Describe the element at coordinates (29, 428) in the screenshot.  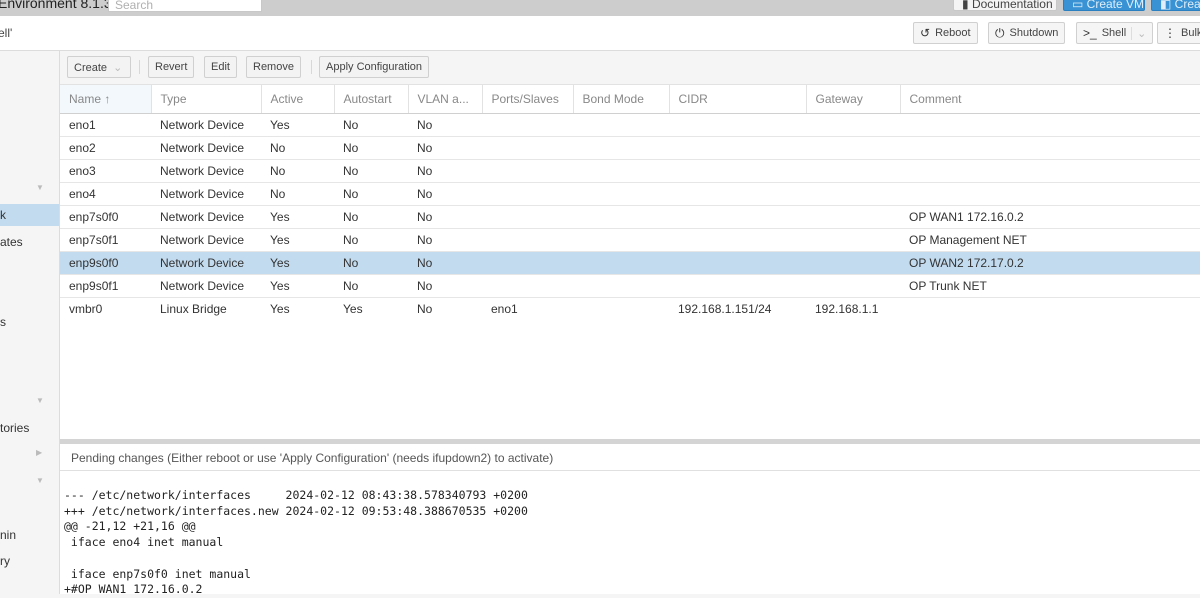
I see `sidebar-item-repositories: tories` at that location.